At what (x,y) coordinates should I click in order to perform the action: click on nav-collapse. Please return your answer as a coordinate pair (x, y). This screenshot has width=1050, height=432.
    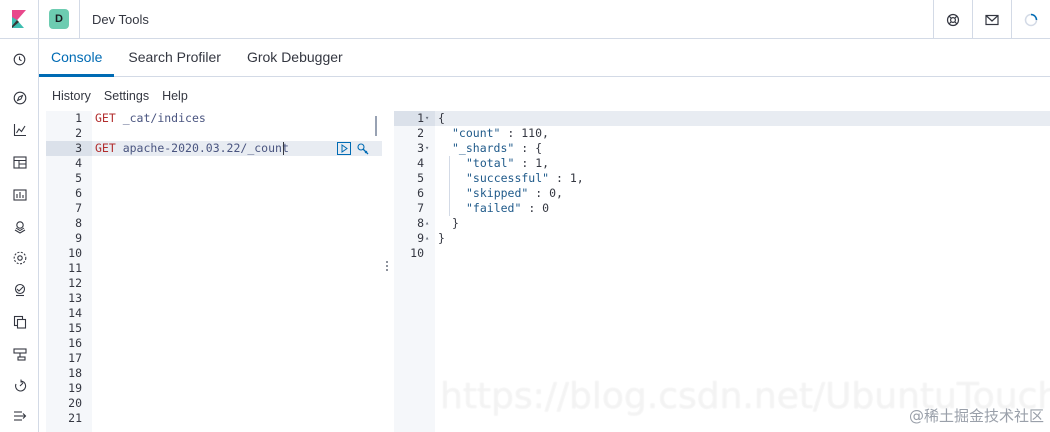
    Looking at the image, I should click on (19, 416).